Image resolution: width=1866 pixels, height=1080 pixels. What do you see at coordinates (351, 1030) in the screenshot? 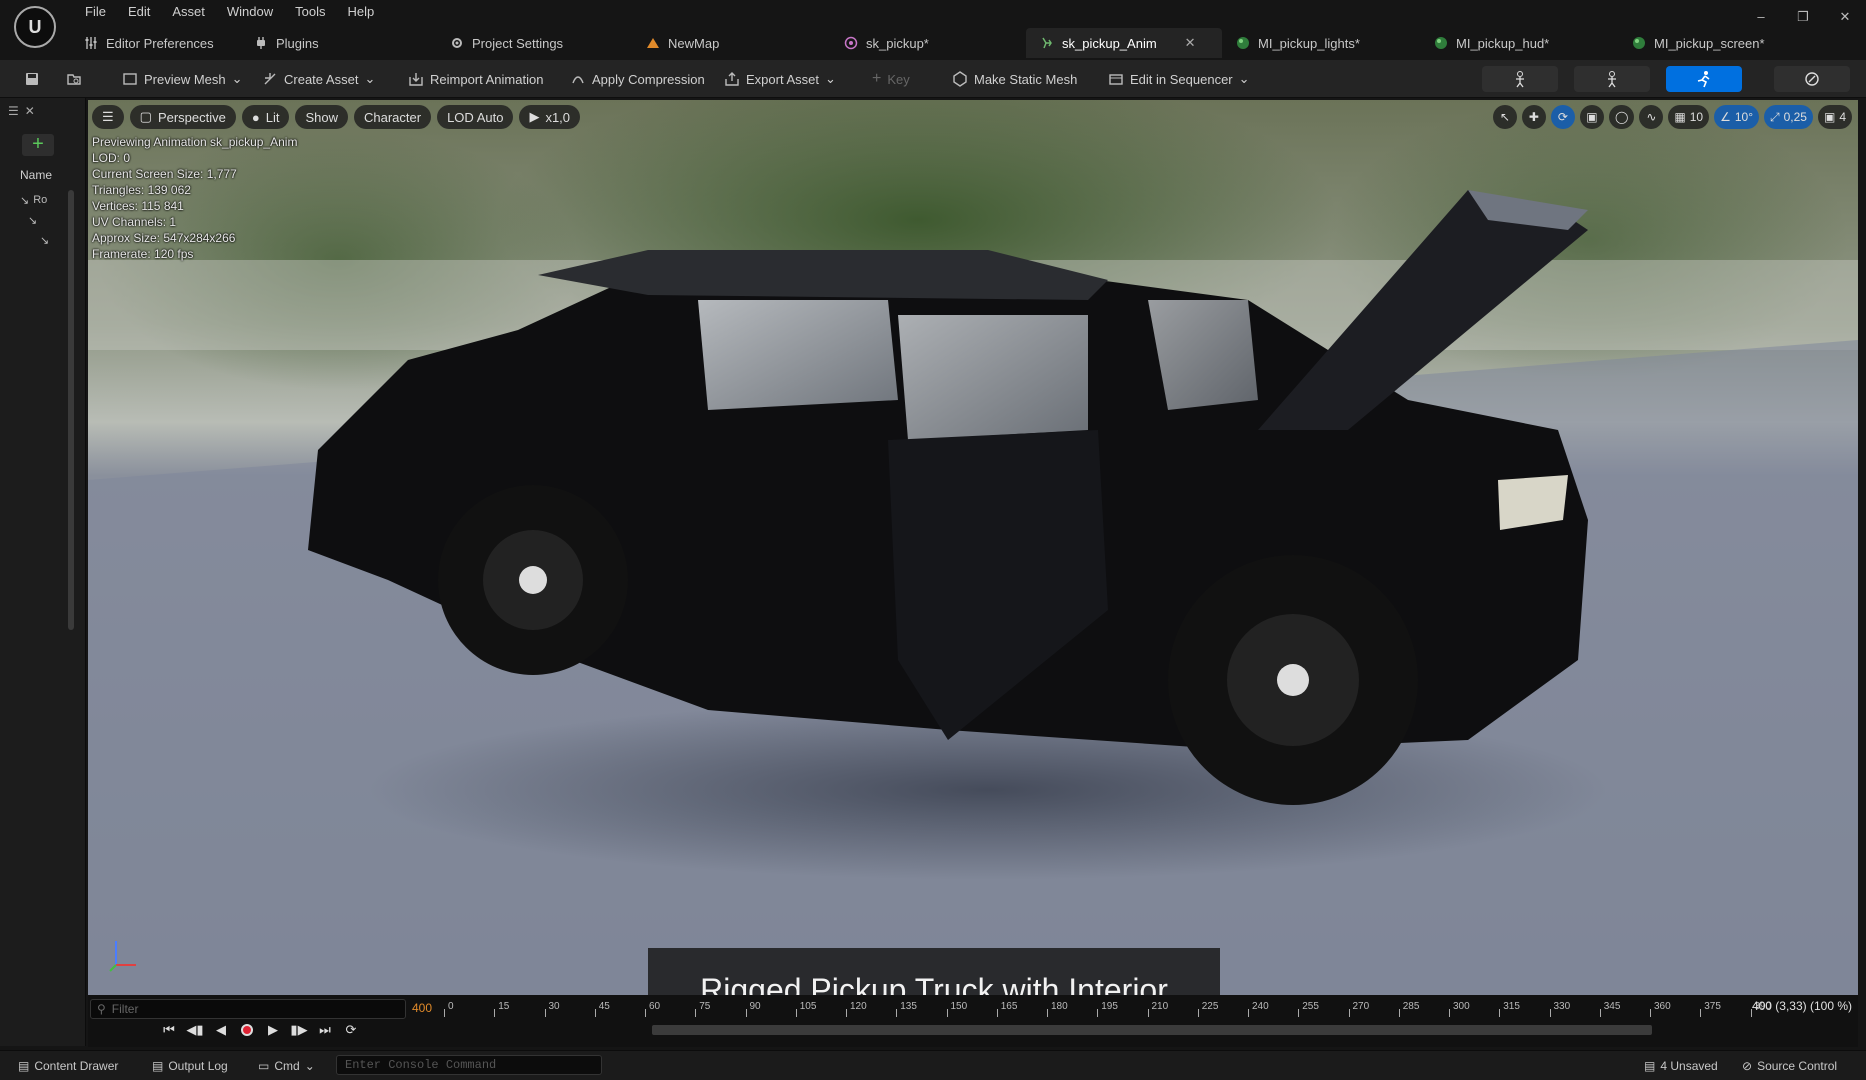
I see `loop-icon: ⟳` at bounding box center [351, 1030].